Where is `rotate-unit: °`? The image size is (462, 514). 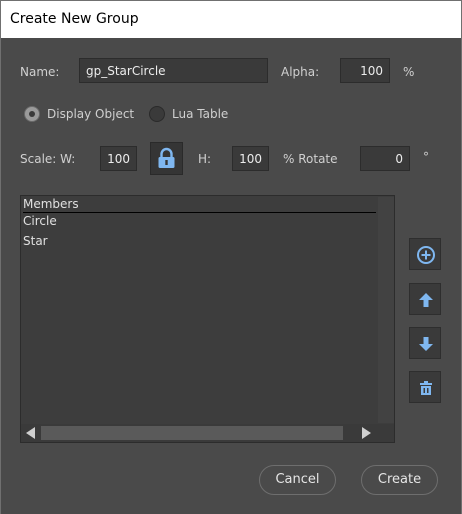
rotate-unit: ° is located at coordinates (426, 157).